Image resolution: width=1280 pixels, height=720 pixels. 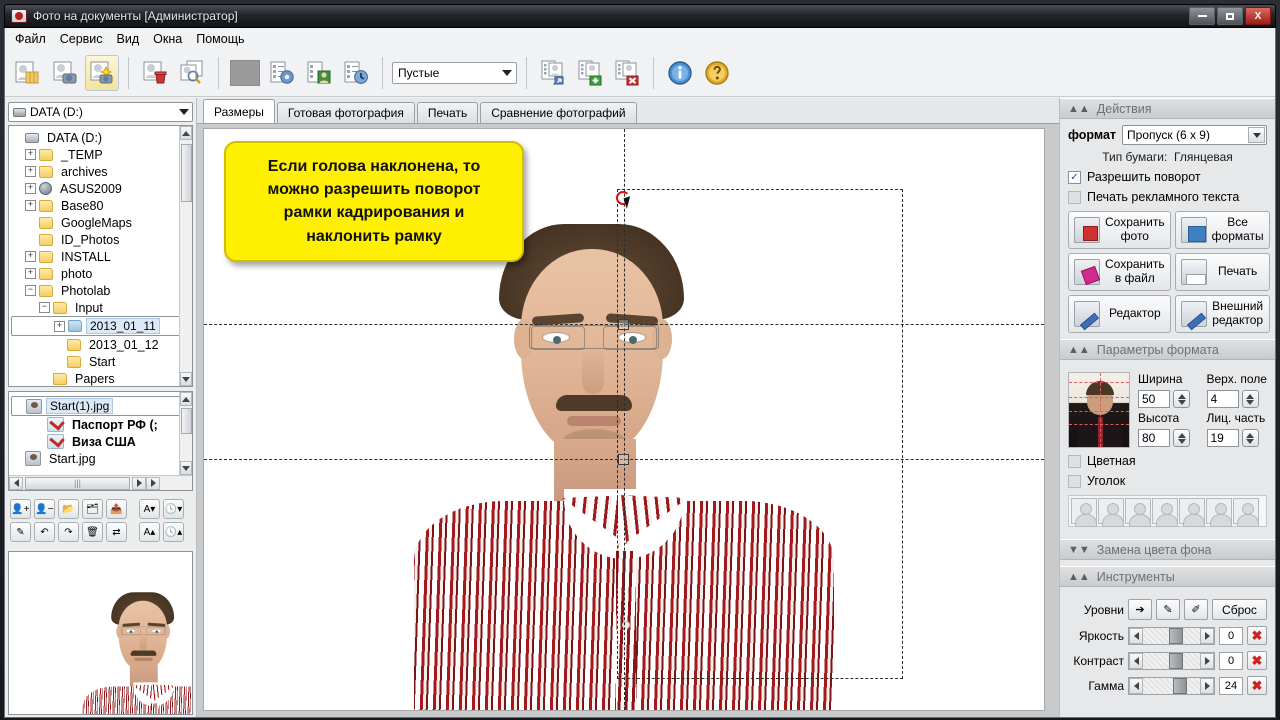 What do you see at coordinates (1167, 461) in the screenshot?
I see `color-row: Цветная` at bounding box center [1167, 461].